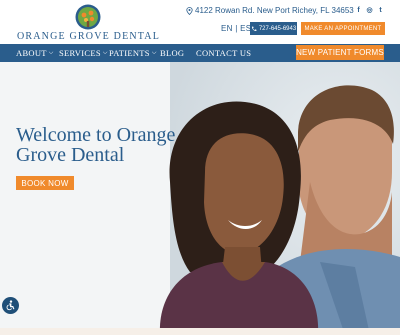 The height and width of the screenshot is (335, 400). Describe the element at coordinates (236, 28) in the screenshot. I see `language-switcher: EN | ES` at that location.